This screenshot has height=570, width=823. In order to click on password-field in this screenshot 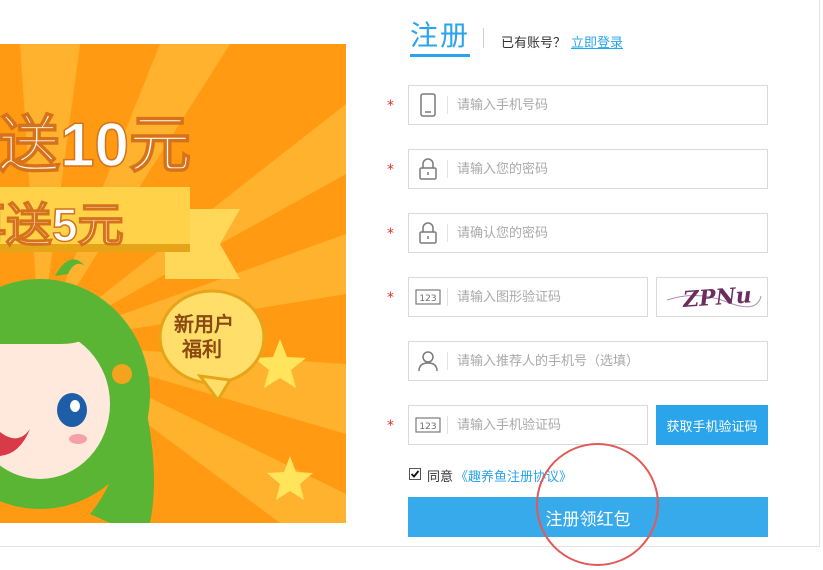, I will do `click(588, 169)`.